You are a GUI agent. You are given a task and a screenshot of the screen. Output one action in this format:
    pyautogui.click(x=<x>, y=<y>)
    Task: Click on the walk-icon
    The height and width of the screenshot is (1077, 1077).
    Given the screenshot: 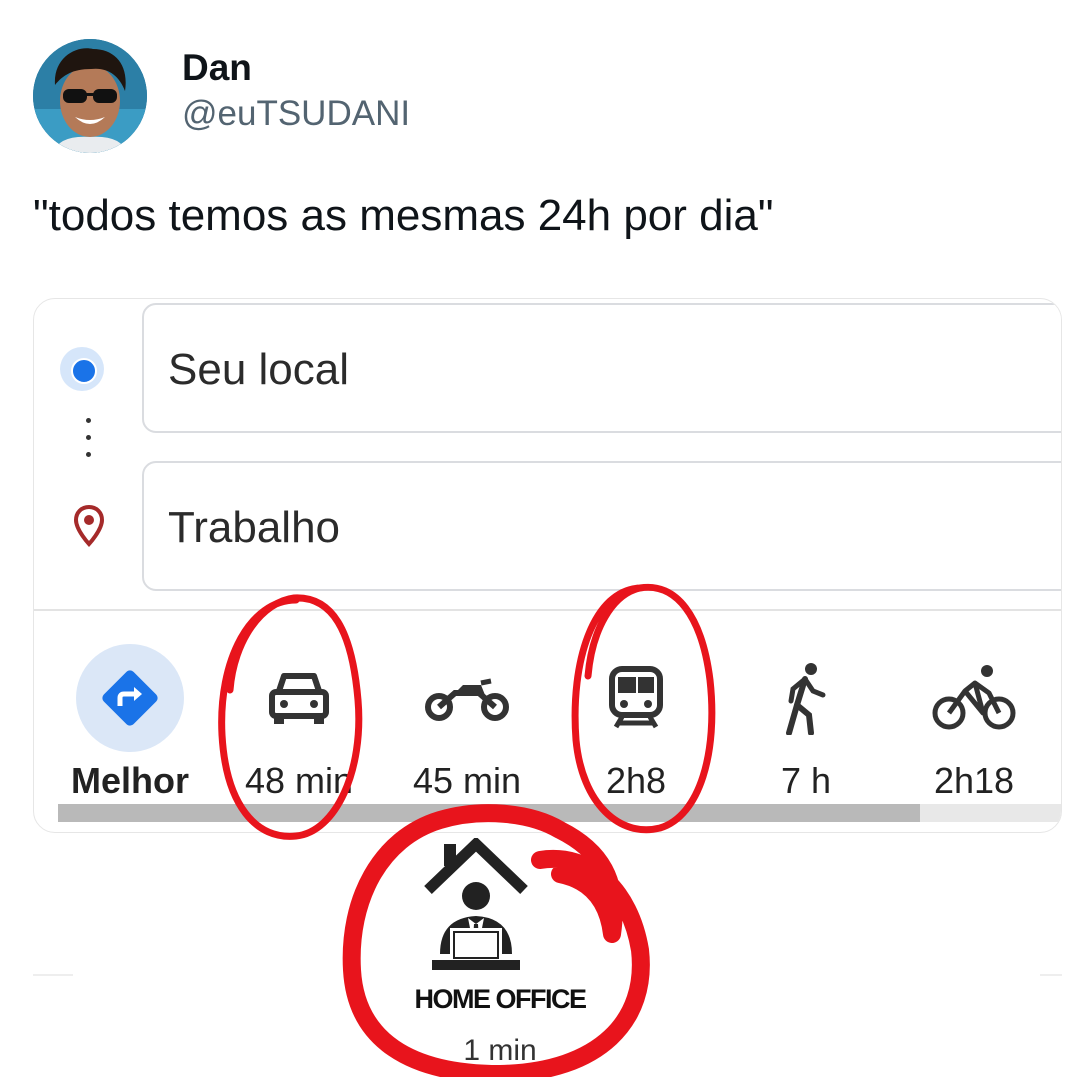 What is the action you would take?
    pyautogui.click(x=806, y=698)
    